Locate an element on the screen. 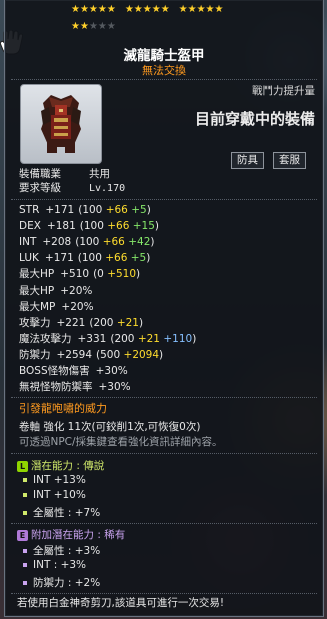 This screenshot has height=619, width=327. stat-row: LUK +171 (100 +66 +5) is located at coordinates (84, 258).